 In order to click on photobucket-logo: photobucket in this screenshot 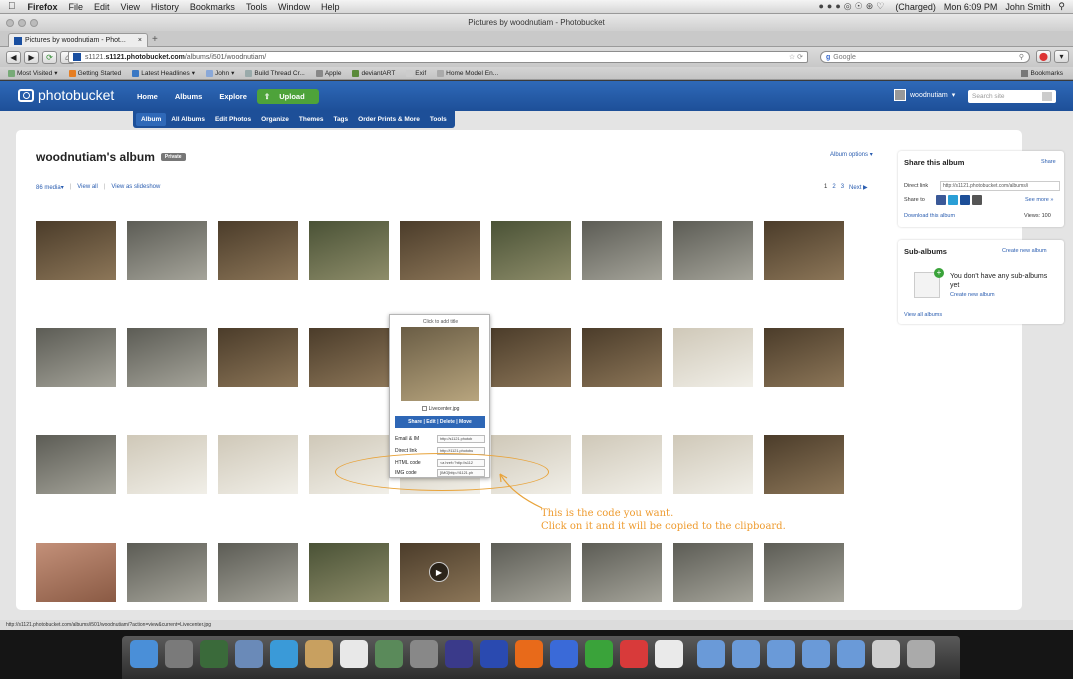, I will do `click(66, 95)`.